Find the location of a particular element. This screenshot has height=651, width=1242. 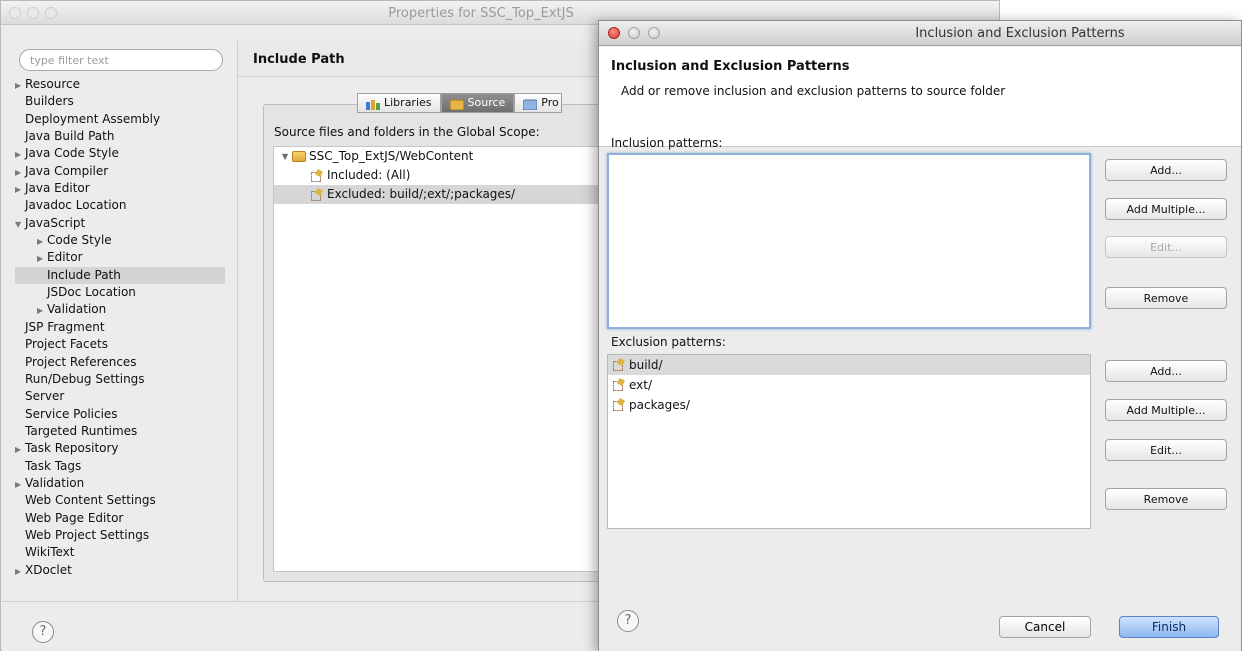

nav-item-label: WikiText is located at coordinates (50, 552).